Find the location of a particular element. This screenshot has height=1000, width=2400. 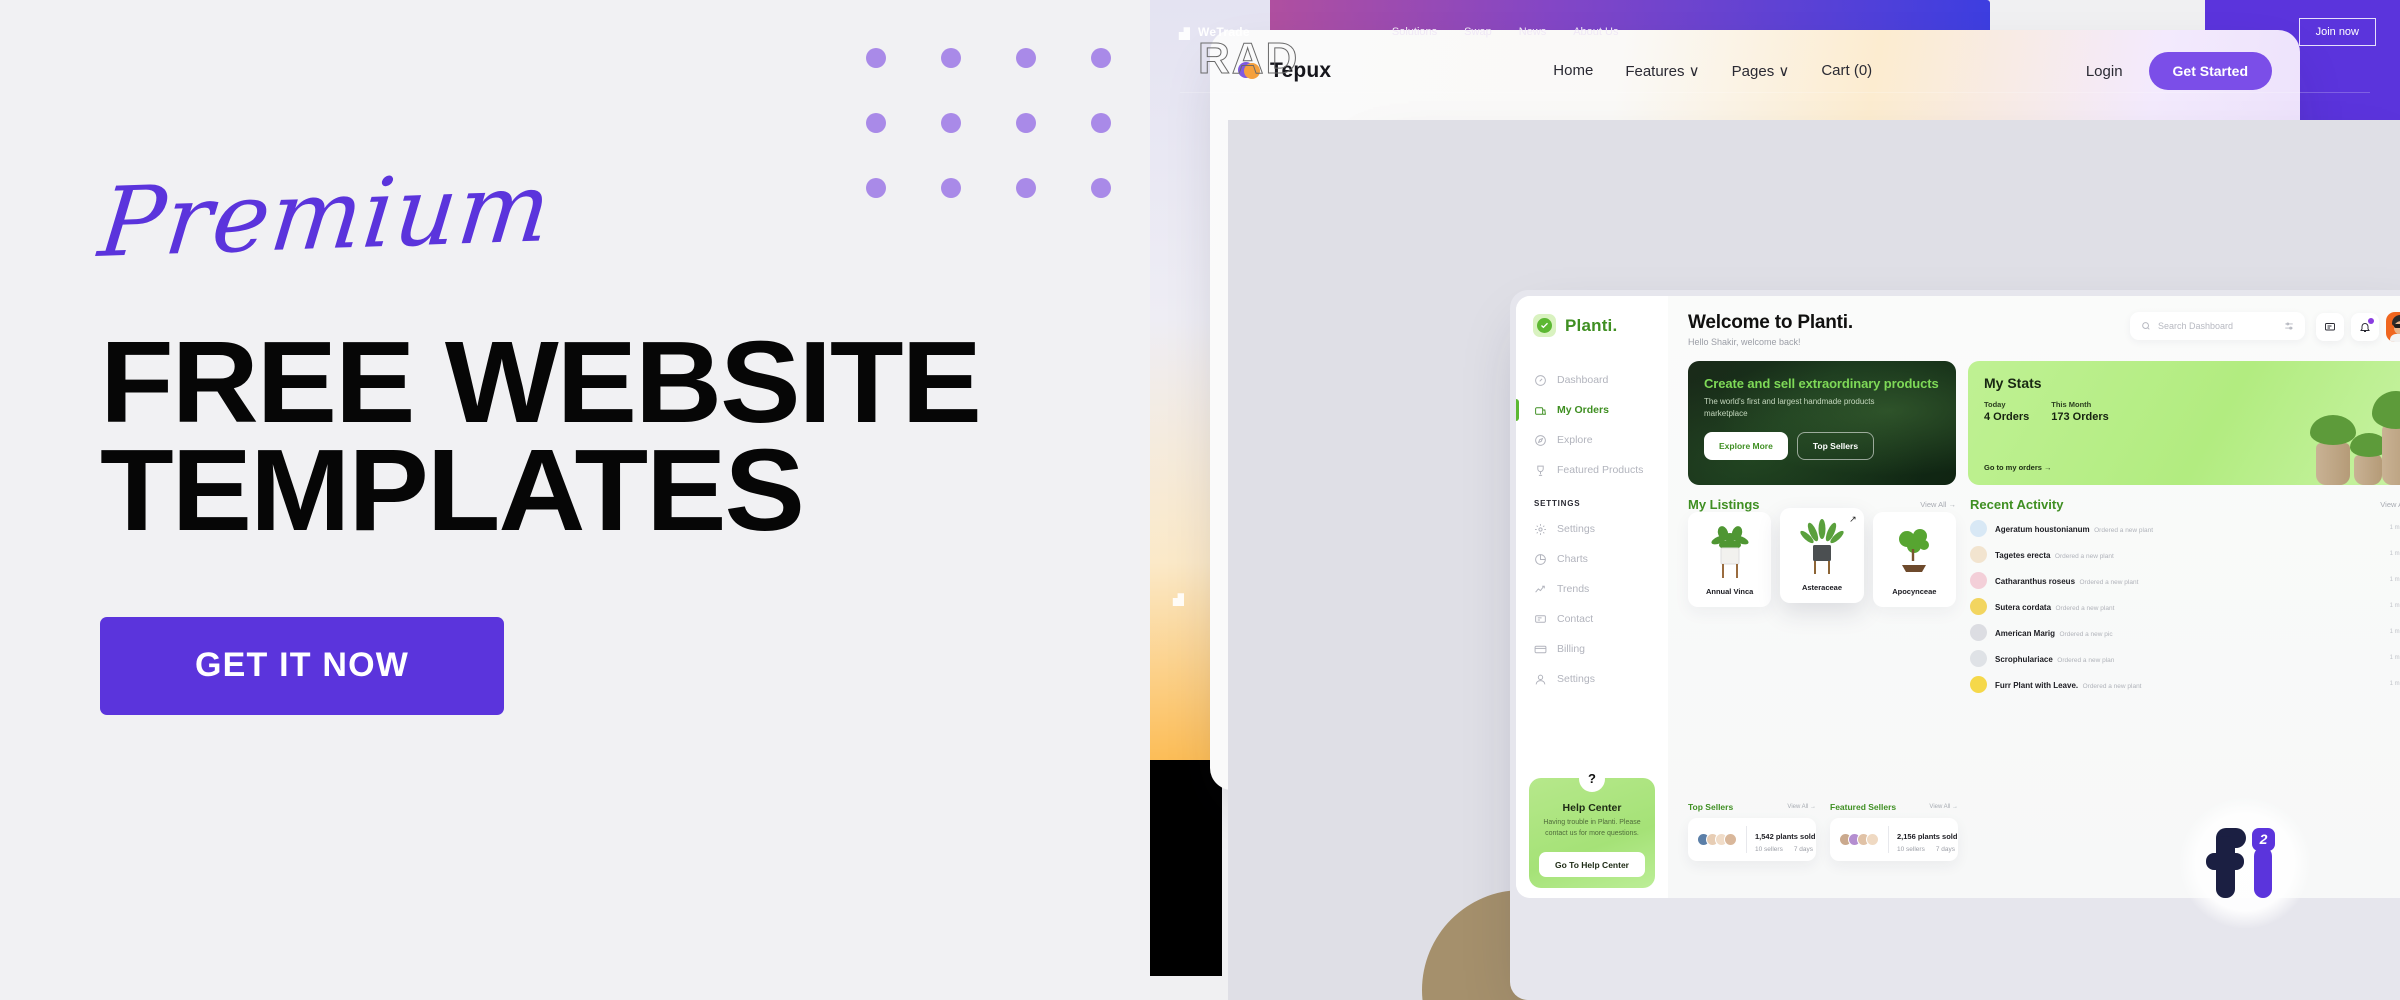

listing-card: ↗ Asteraceae is located at coordinates (1822, 555).